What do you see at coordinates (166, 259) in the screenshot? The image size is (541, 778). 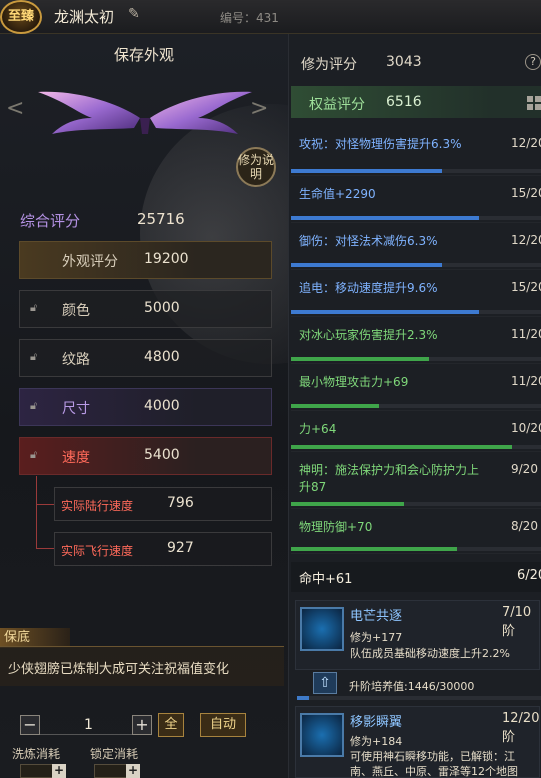 I see `appearance-score-value: 19200` at bounding box center [166, 259].